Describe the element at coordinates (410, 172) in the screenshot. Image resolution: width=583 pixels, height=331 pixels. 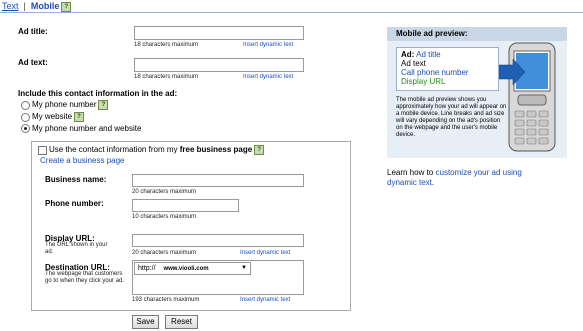
I see `learn-prefix: Learn how to` at that location.